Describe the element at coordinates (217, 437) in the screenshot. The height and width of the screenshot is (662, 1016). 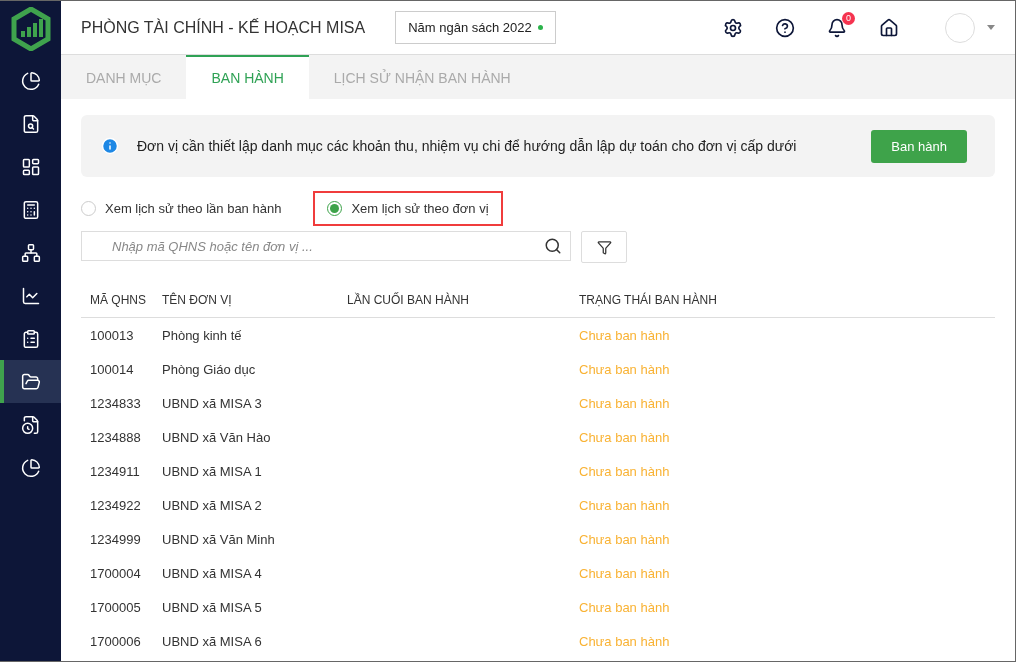
I see `table-cell-text: UBND xã Văn Hào` at that location.